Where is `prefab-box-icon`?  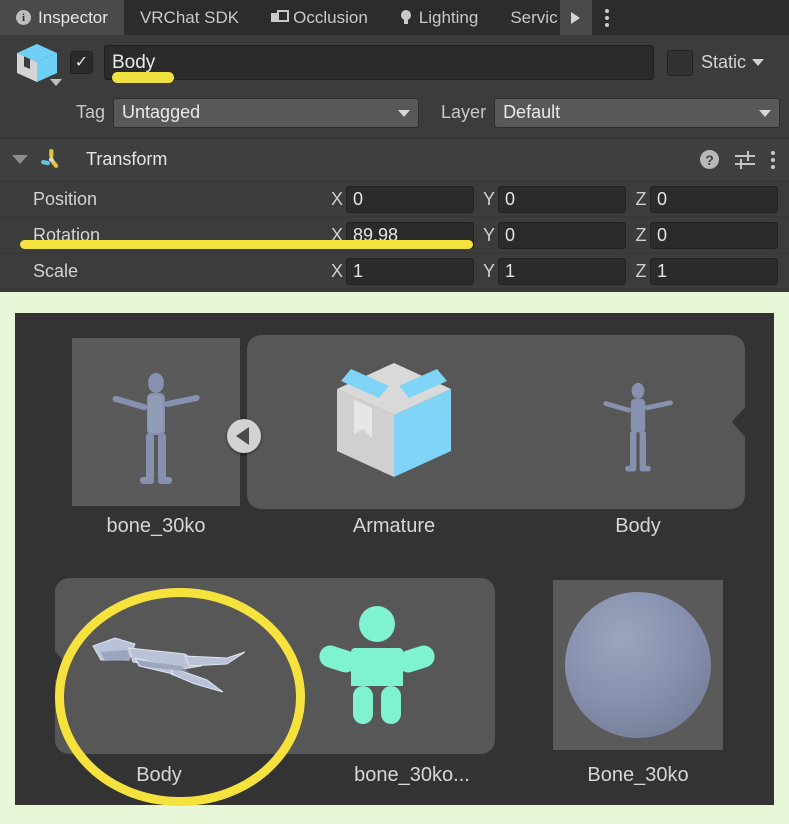
prefab-box-icon is located at coordinates (394, 420).